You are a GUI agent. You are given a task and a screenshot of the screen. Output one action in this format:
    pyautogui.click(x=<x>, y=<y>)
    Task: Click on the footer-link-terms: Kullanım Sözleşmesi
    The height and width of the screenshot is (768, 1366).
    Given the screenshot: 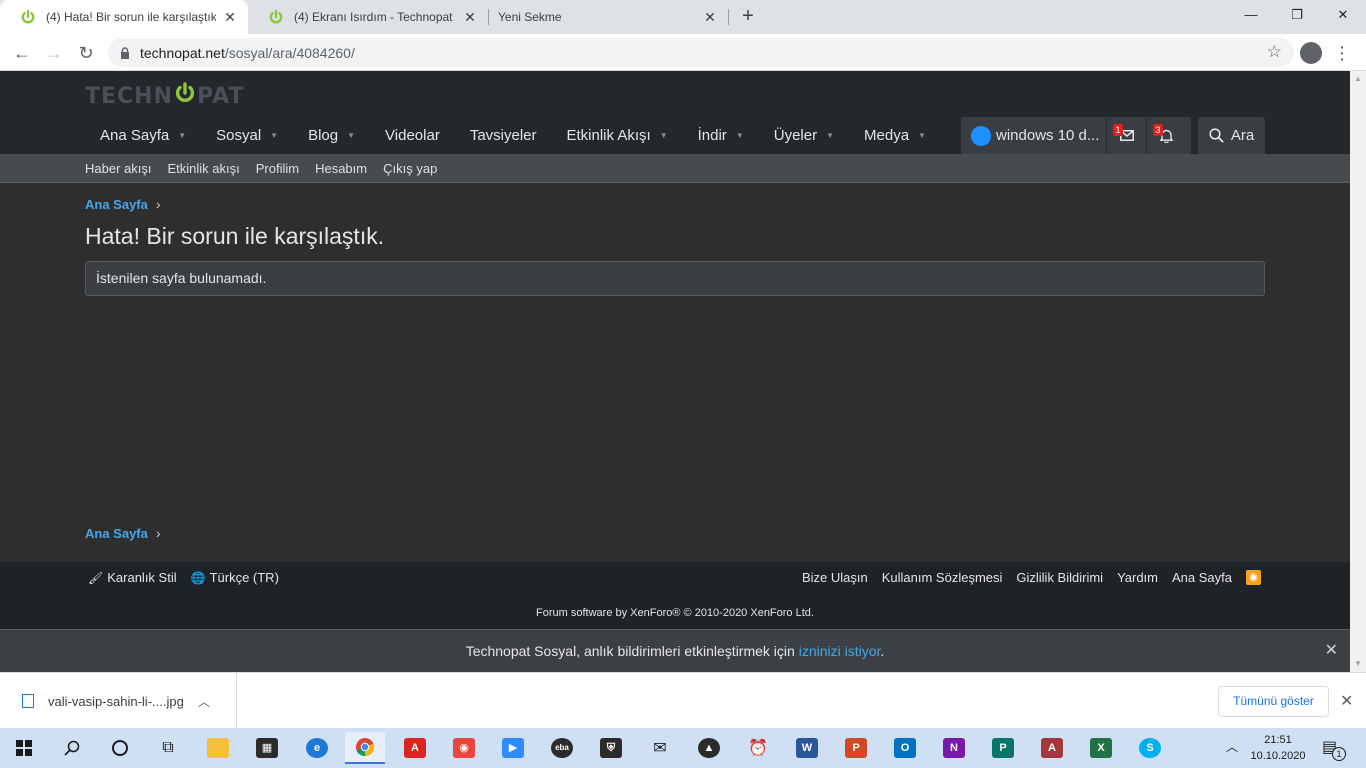 What is the action you would take?
    pyautogui.click(x=942, y=577)
    